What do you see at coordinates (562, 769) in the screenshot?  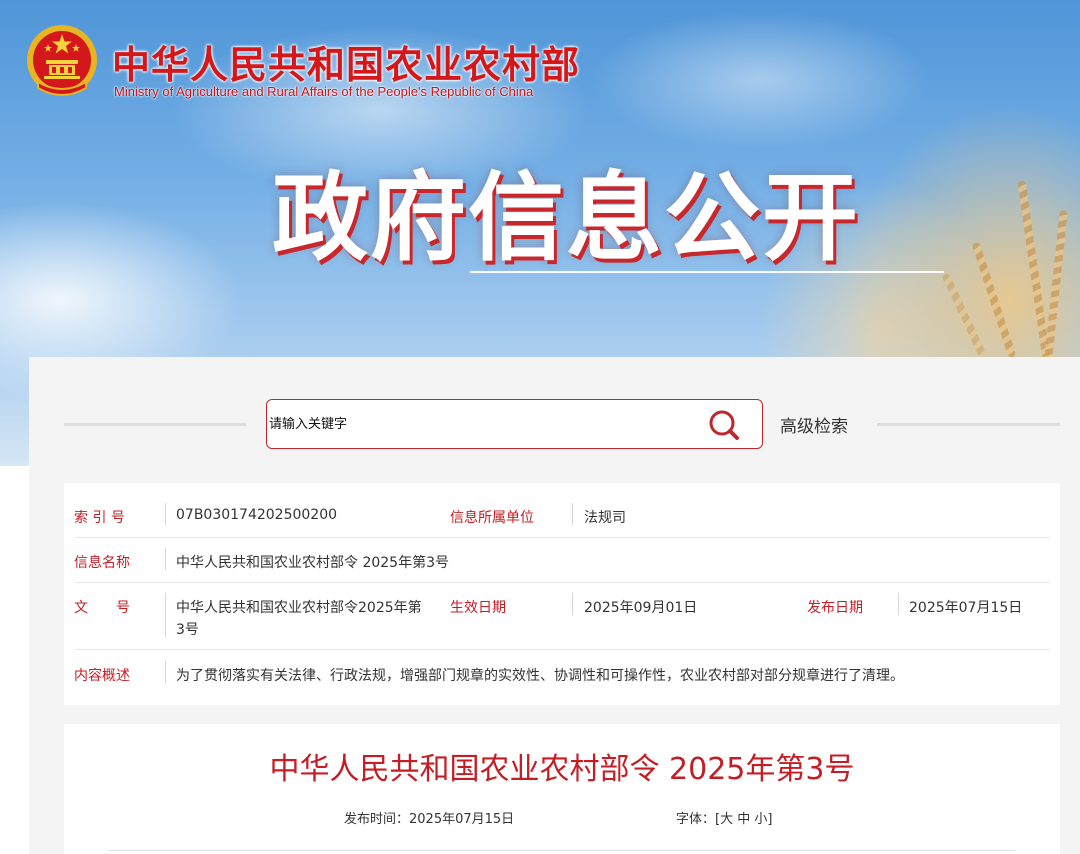 I see `article-title: 中华人民共和国农业农村部令 2025年第3号` at bounding box center [562, 769].